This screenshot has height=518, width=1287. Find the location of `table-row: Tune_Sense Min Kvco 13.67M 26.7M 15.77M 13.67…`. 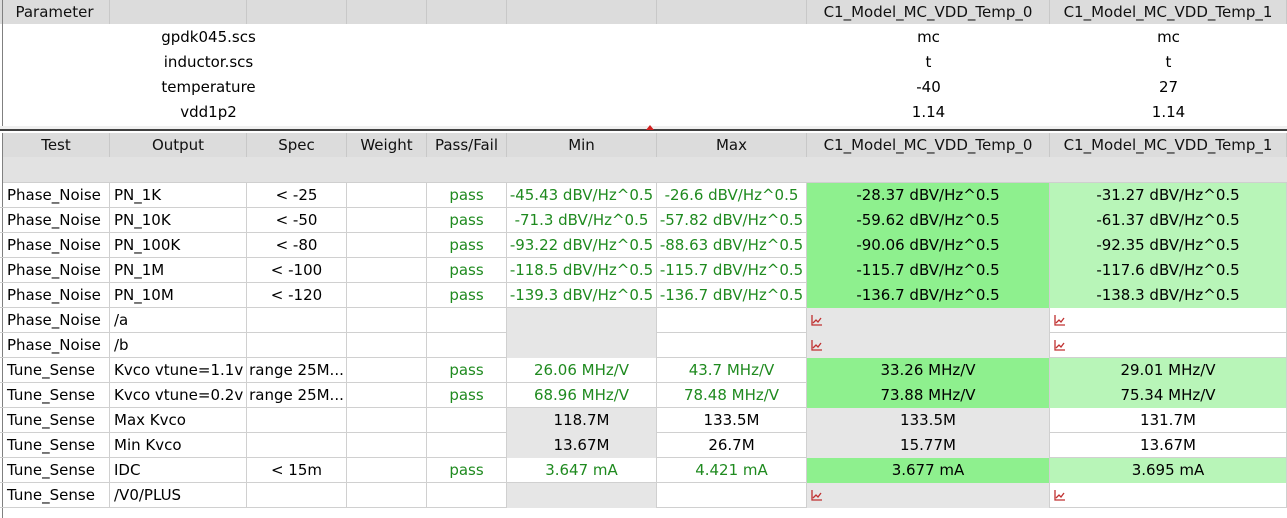

table-row: Tune_Sense Min Kvco 13.67M 26.7M 15.77M 13.67… is located at coordinates (643, 445).